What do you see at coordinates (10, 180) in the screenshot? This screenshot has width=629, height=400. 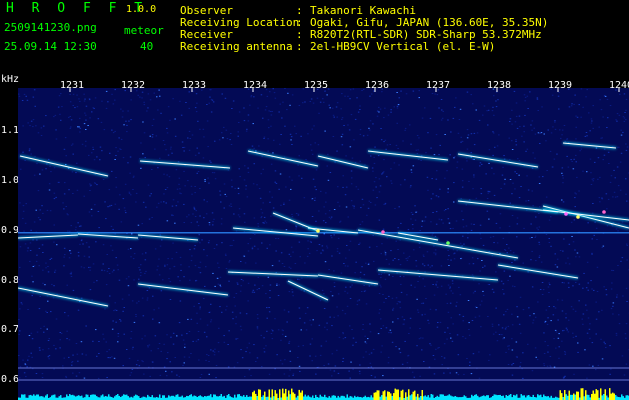 I see `y-tick-label: 1.0` at bounding box center [10, 180].